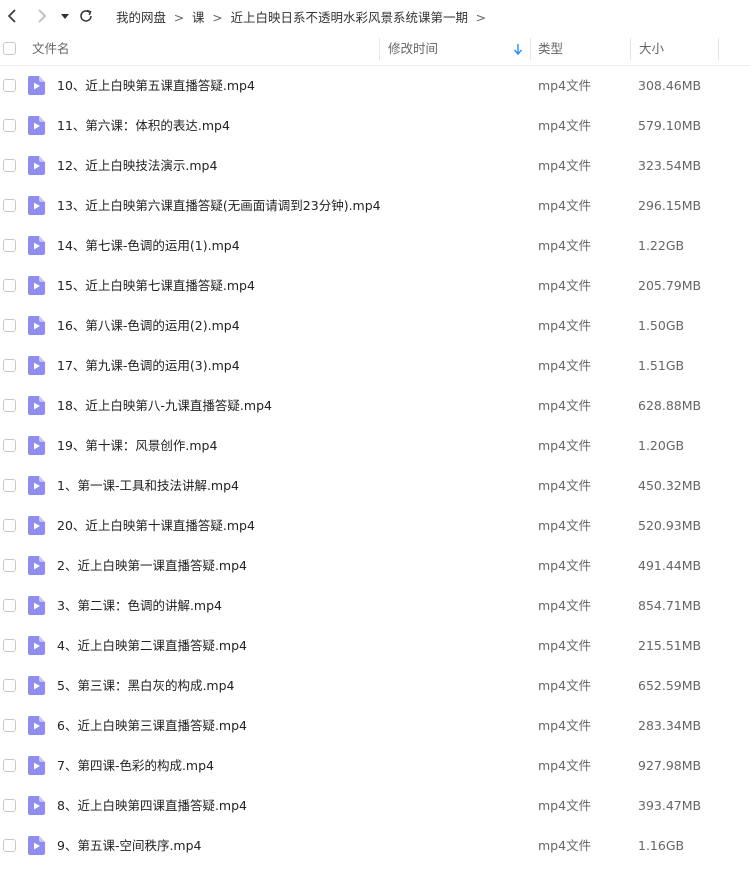  What do you see at coordinates (198, 17) in the screenshot?
I see `breadcrumb-folder: 课` at bounding box center [198, 17].